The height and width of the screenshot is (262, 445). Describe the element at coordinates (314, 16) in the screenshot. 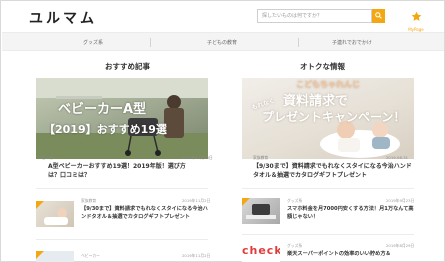

I see `search-input: 探したいものは何ですか？` at that location.